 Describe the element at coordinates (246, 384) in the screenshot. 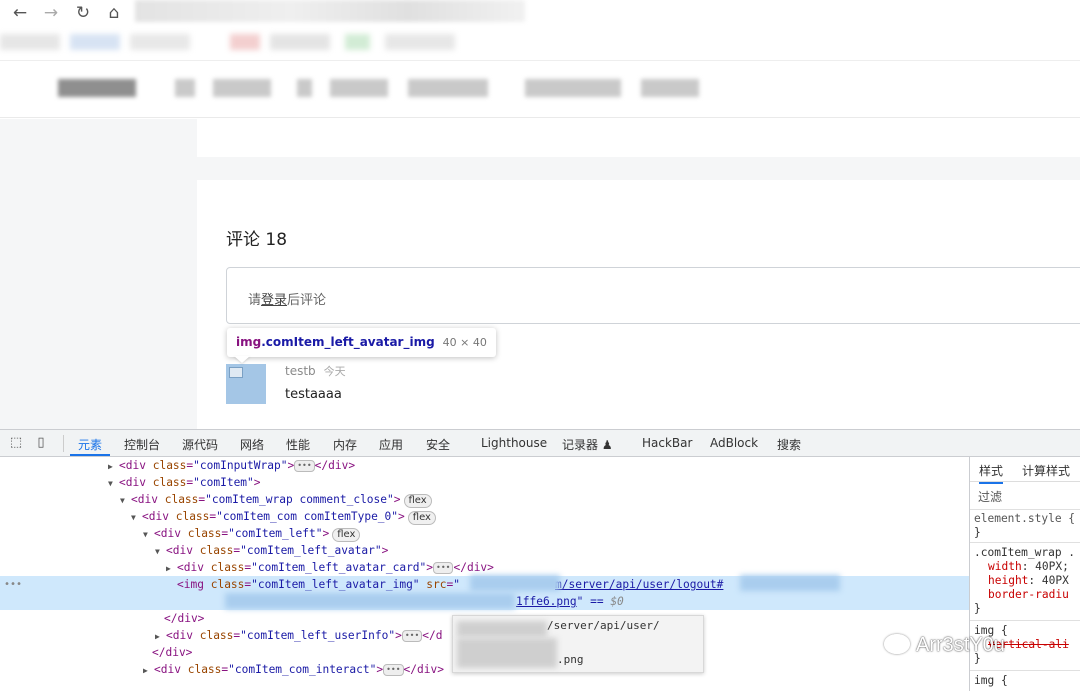

I see `avatar` at that location.